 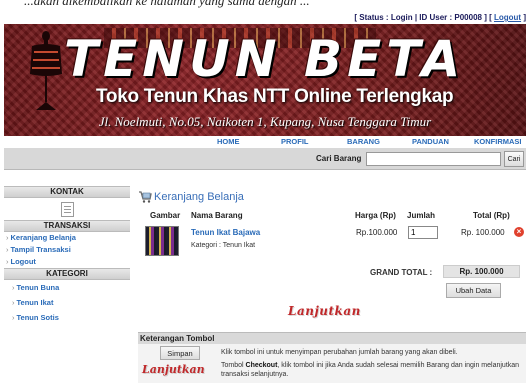 I want to click on col-total: Total (Rp), so click(x=491, y=215).